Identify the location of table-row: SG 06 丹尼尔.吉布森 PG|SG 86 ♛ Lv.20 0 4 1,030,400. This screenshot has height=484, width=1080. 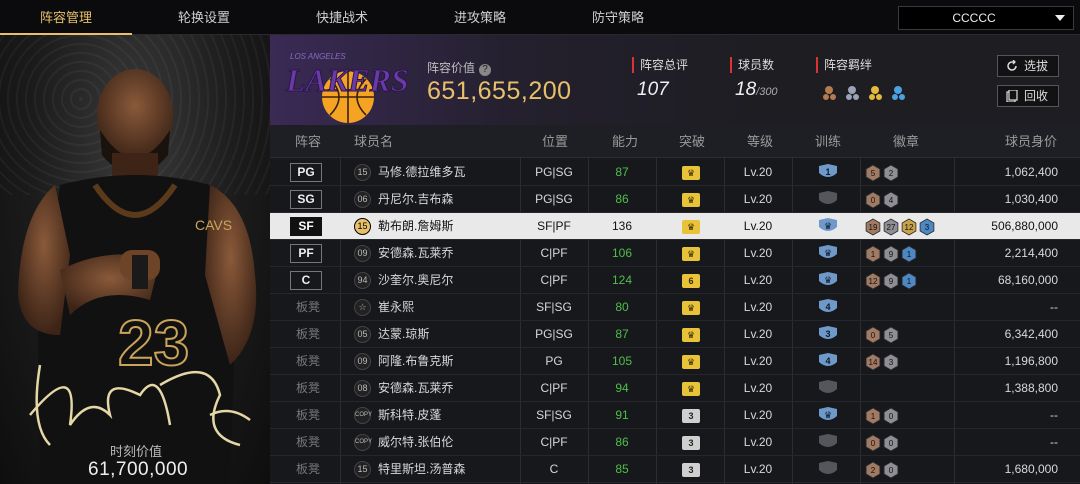
(675, 199).